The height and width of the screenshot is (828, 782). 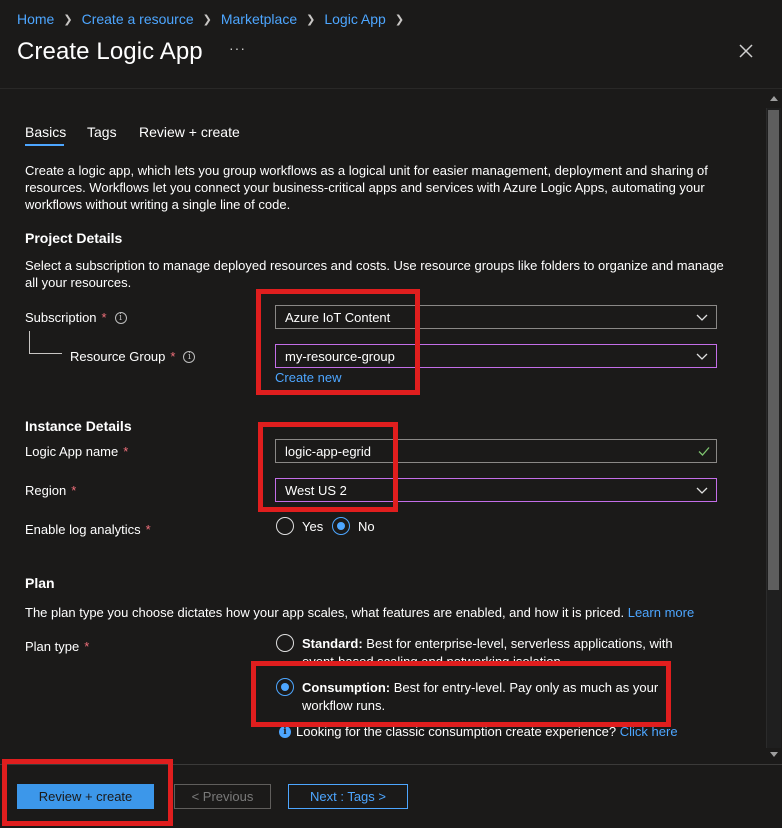 I want to click on project-details-heading: Project Details, so click(x=74, y=238).